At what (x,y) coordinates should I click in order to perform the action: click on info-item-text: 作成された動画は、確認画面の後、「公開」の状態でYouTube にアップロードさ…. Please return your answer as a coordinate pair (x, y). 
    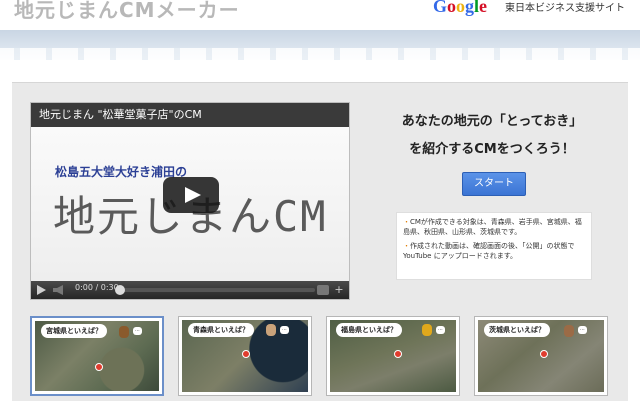
    Looking at the image, I should click on (489, 251).